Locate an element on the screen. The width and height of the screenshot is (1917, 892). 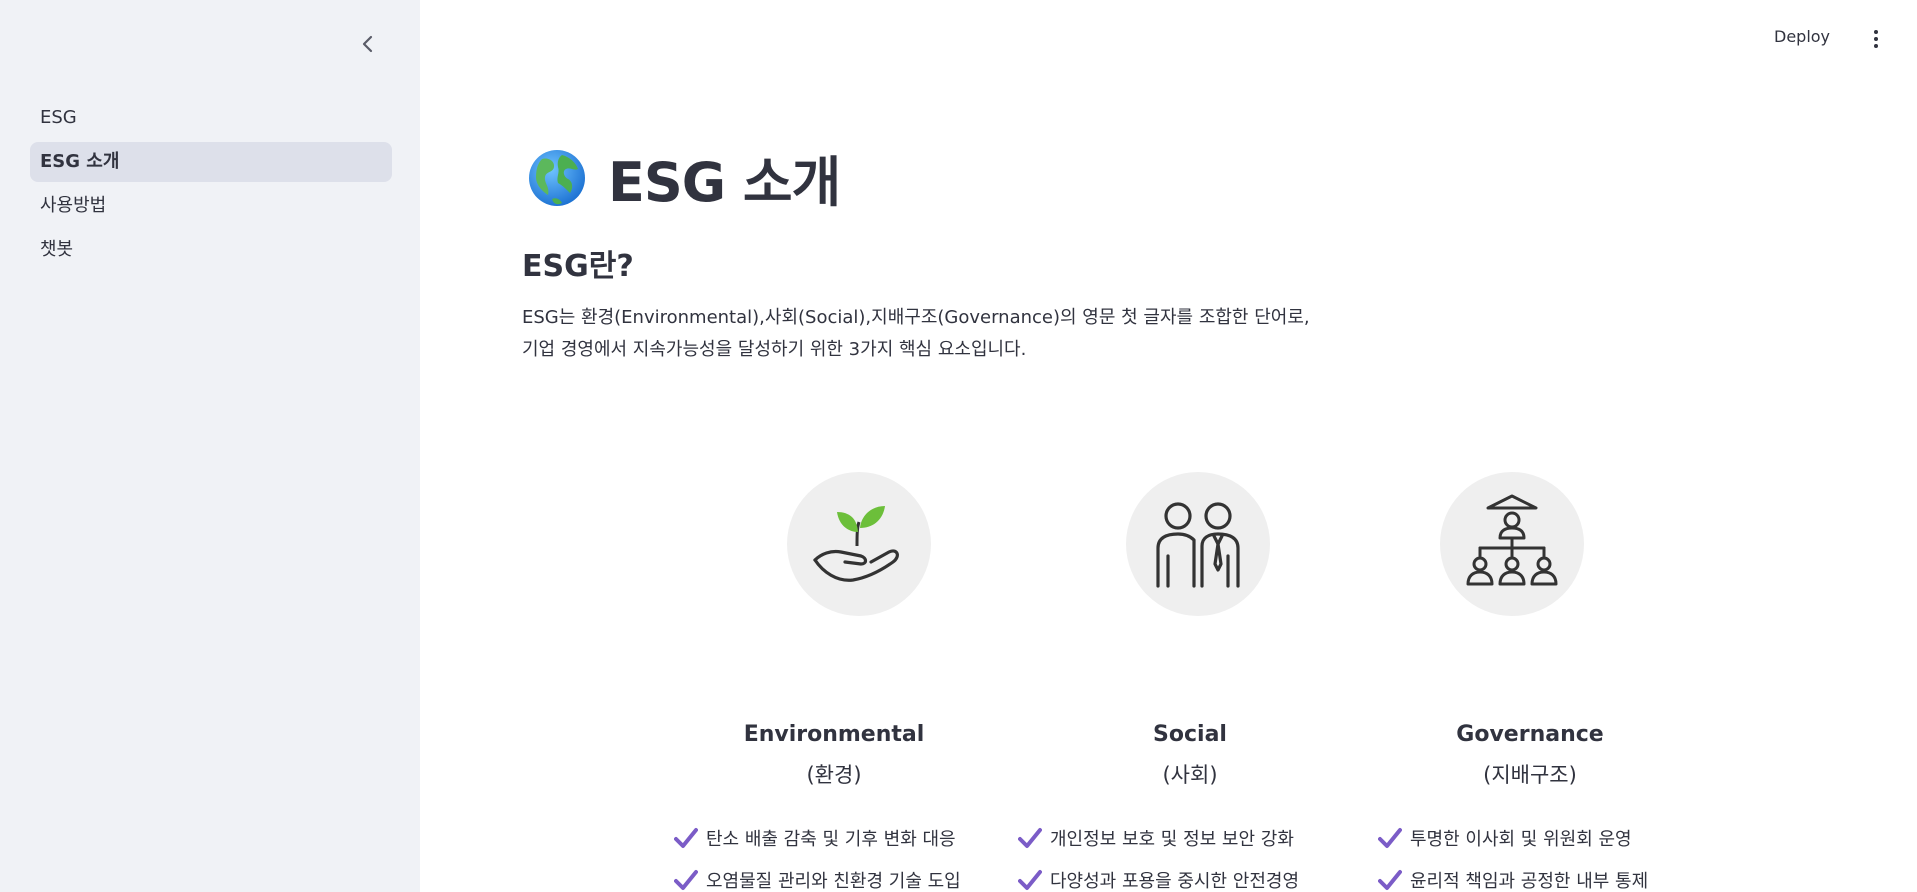
sidebar-item-esg-intro: ESG 소개 is located at coordinates (211, 162).